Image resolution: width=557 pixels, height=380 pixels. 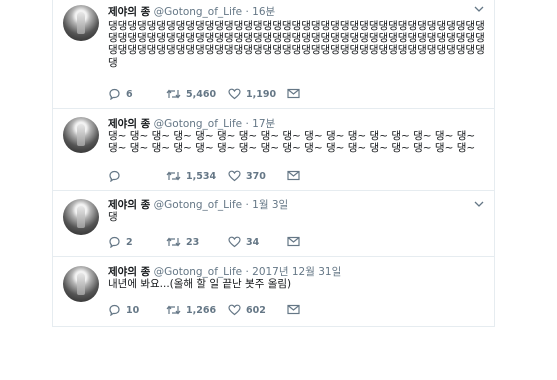 What do you see at coordinates (200, 284) in the screenshot?
I see `tweet-text: 내년에 봐요...(올해 할 일 끝난 봇주 올림)` at bounding box center [200, 284].